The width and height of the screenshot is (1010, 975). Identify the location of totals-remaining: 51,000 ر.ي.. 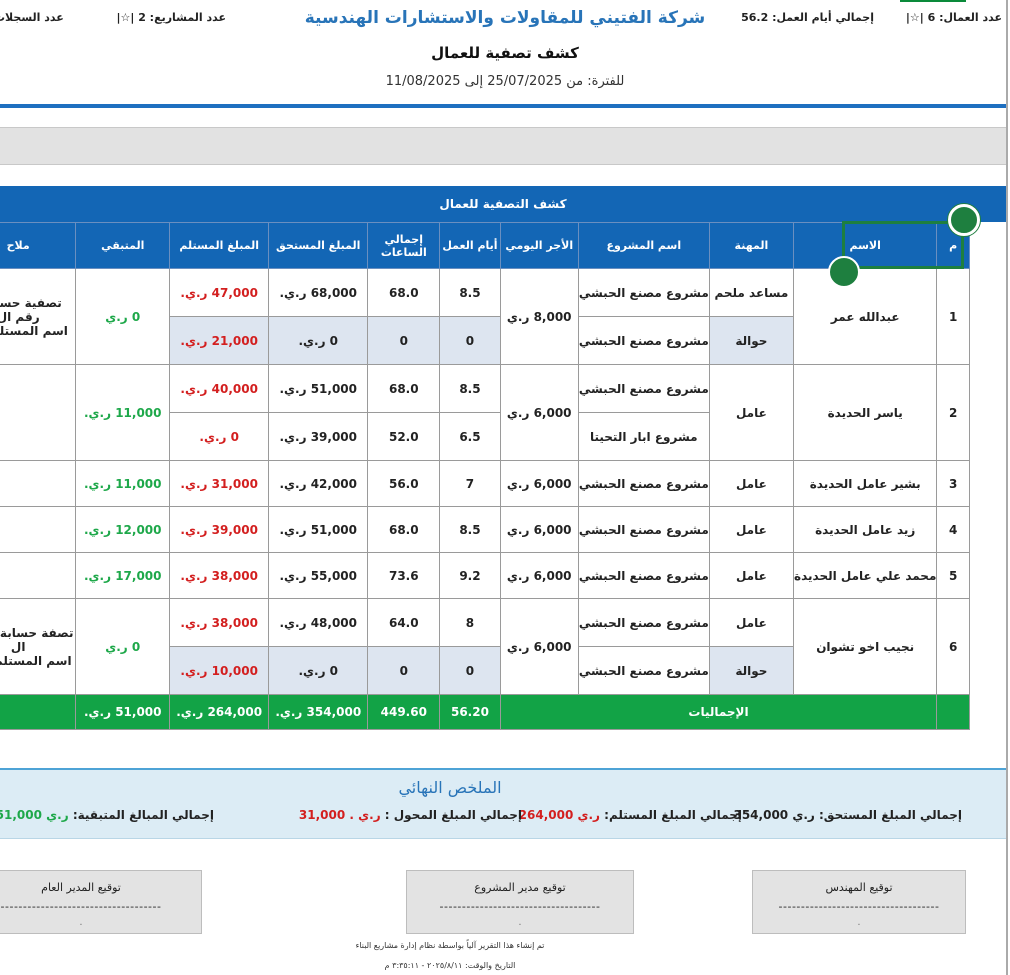
(123, 712).